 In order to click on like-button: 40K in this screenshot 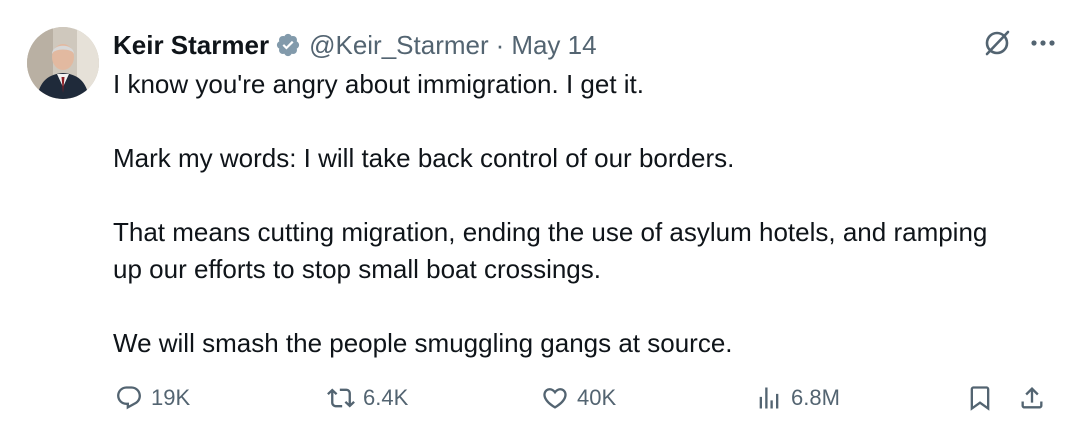, I will do `click(578, 398)`.